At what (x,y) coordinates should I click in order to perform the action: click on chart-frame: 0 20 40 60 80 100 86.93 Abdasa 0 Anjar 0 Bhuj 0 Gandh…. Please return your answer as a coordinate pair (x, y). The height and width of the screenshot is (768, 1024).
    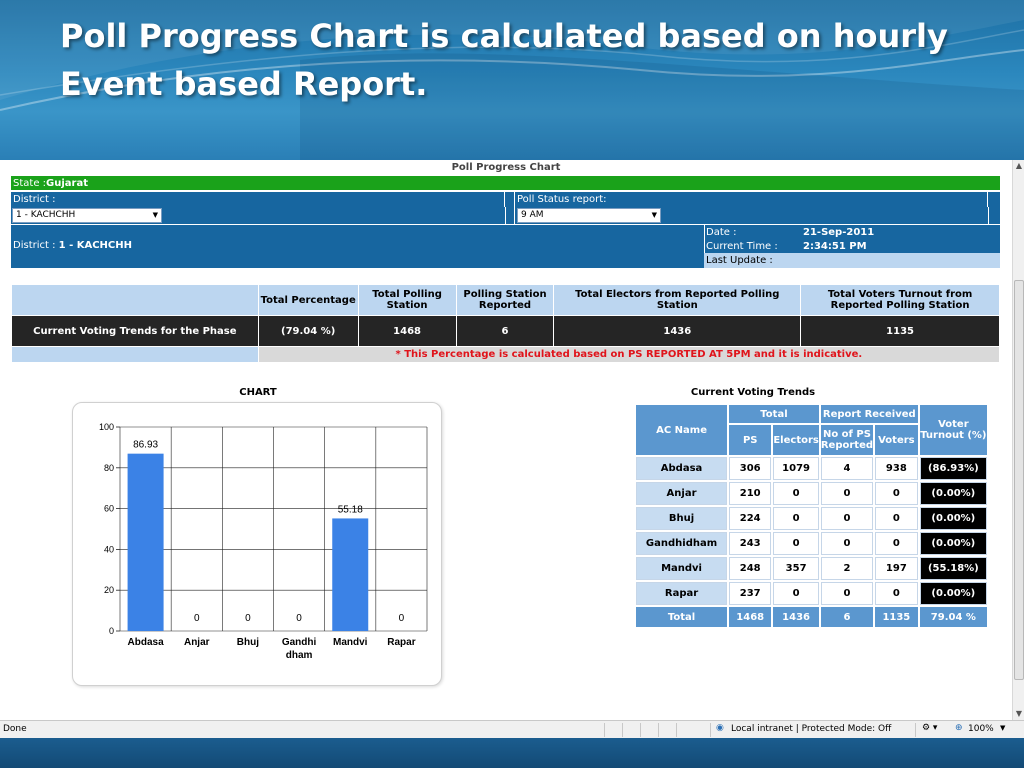
    Looking at the image, I should click on (257, 544).